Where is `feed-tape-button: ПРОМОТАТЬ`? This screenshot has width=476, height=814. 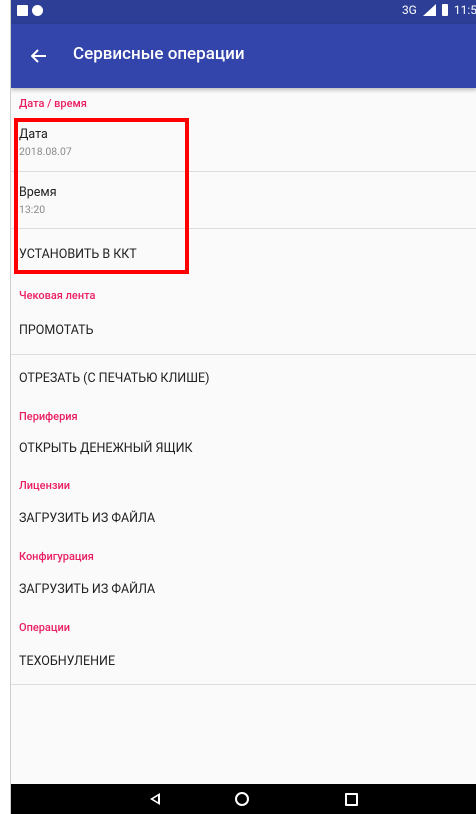 feed-tape-button: ПРОМОТАТЬ is located at coordinates (243, 330).